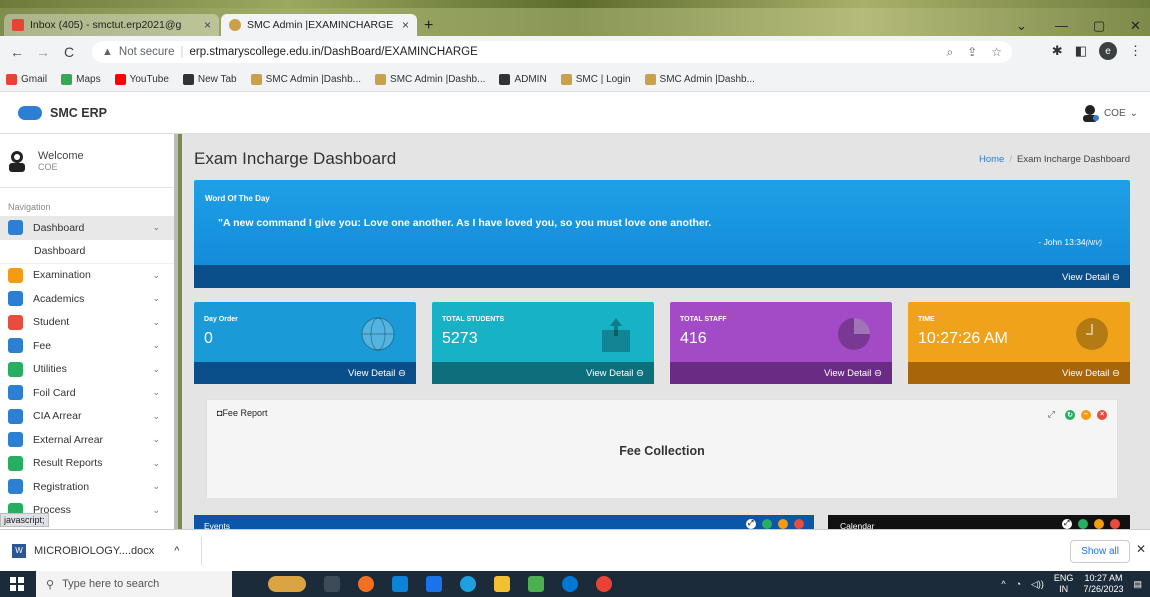  What do you see at coordinates (996, 52) in the screenshot?
I see `bookmark-star-icon: ☆` at bounding box center [996, 52].